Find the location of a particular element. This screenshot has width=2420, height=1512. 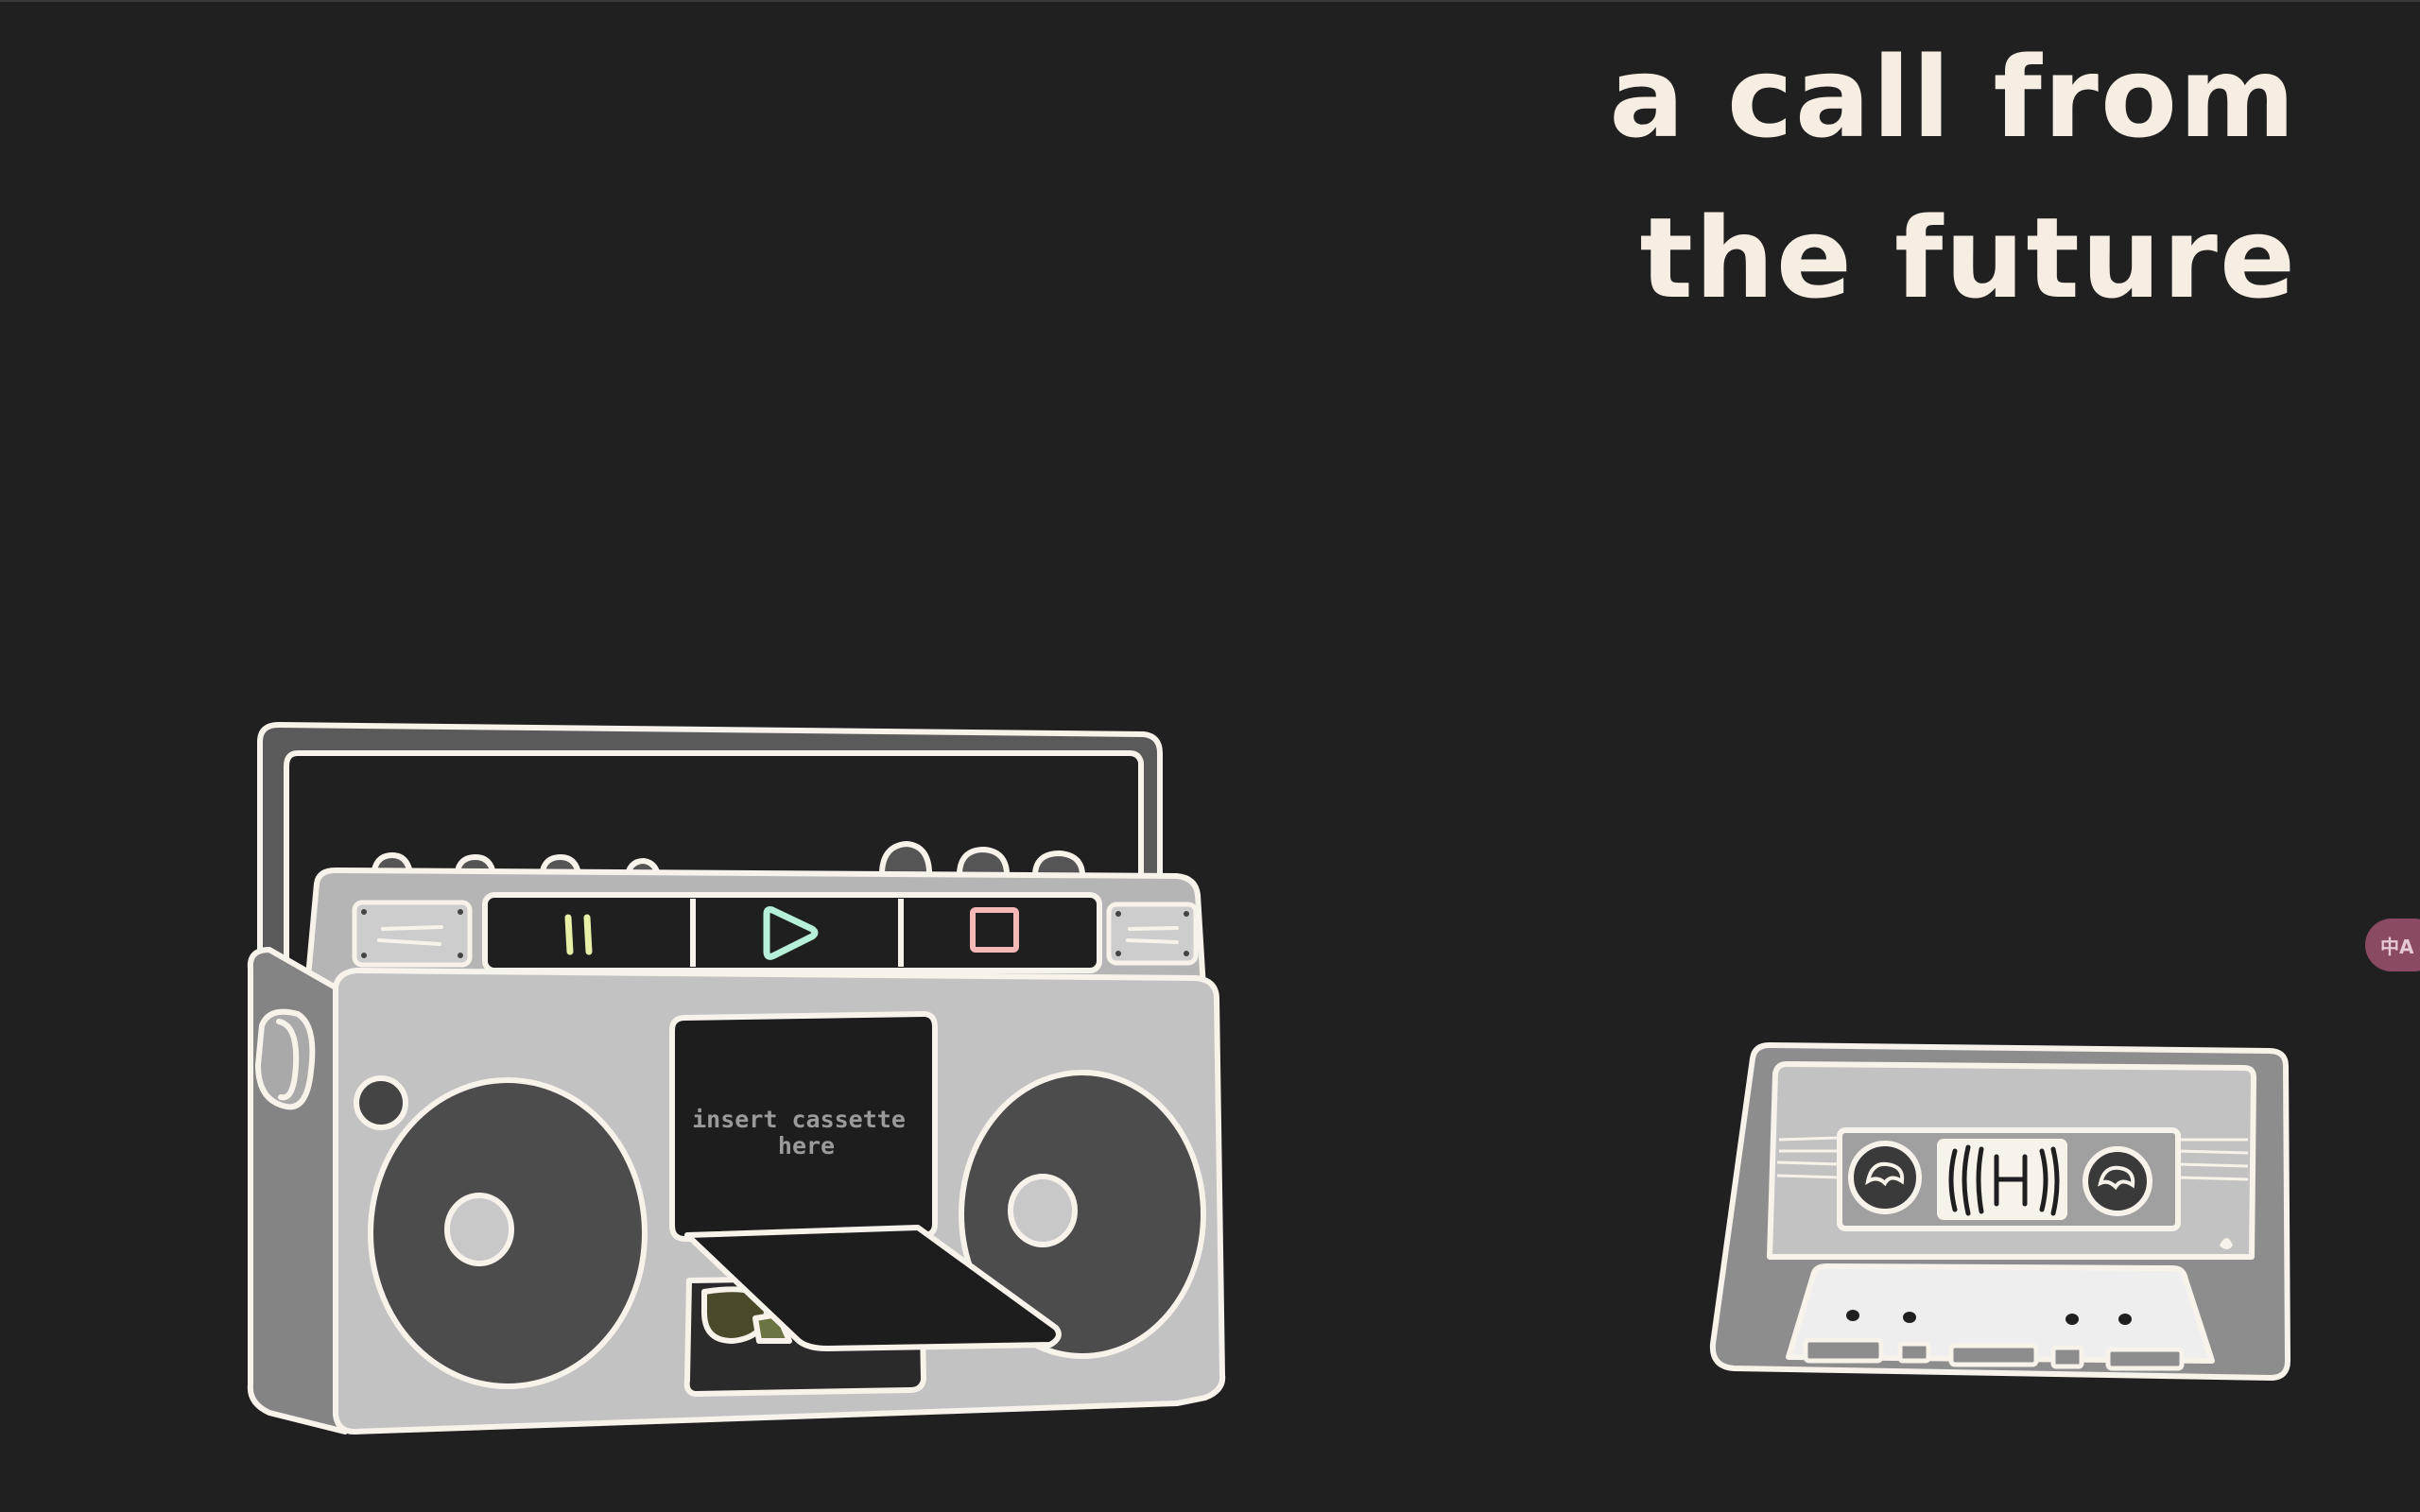

pause-button is located at coordinates (589, 933).